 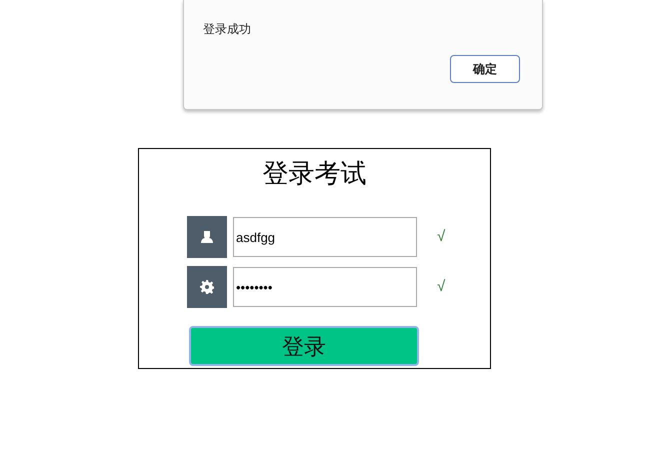 What do you see at coordinates (207, 237) in the screenshot?
I see `user-icon` at bounding box center [207, 237].